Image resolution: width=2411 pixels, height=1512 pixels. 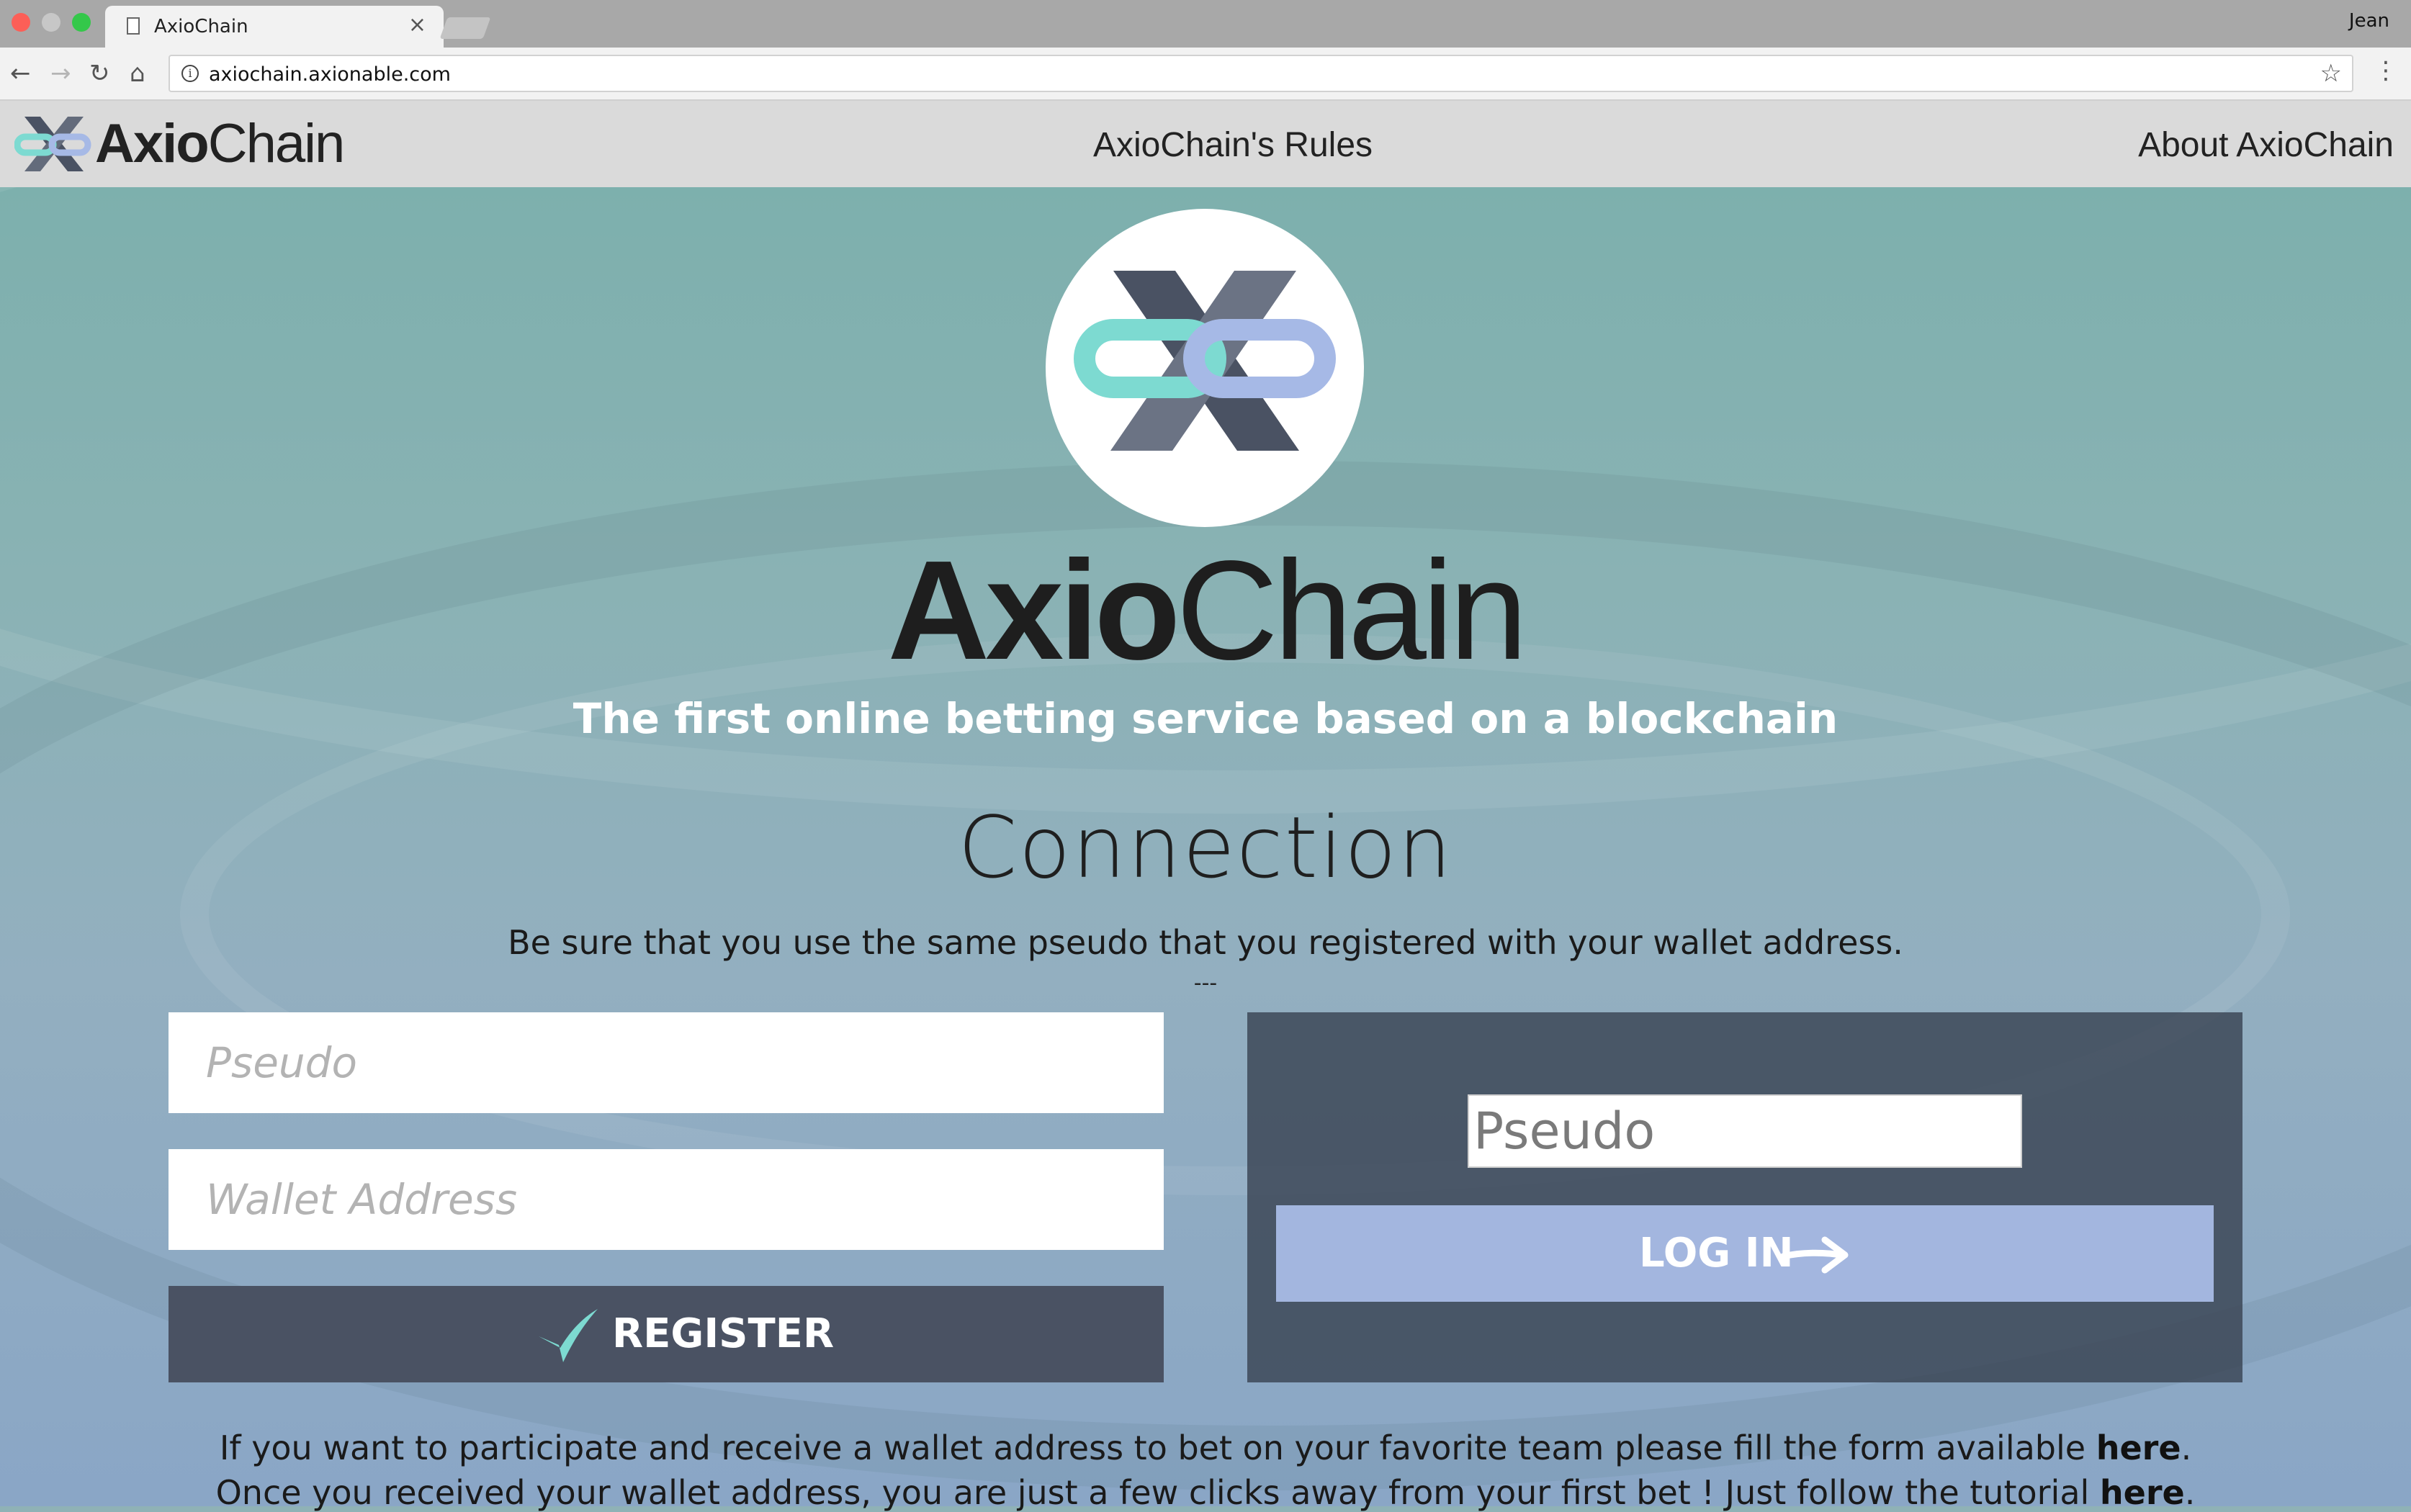 What do you see at coordinates (330, 74) in the screenshot?
I see `url-text: axiochain.axionable.com` at bounding box center [330, 74].